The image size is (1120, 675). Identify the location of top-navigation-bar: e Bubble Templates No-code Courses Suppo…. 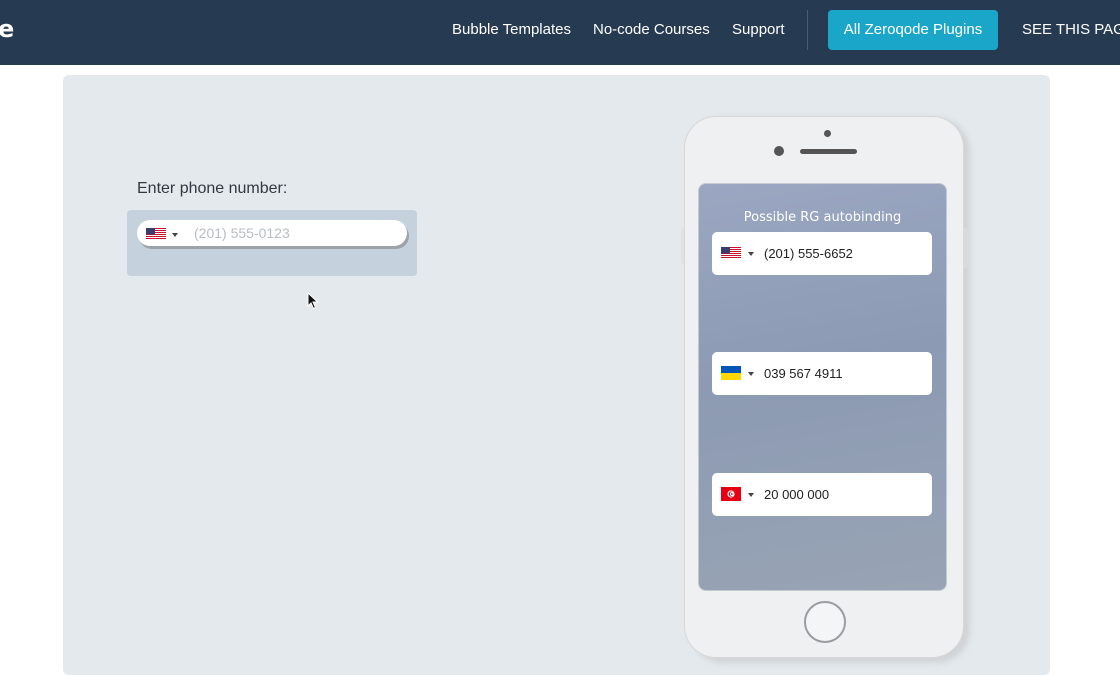
(560, 32).